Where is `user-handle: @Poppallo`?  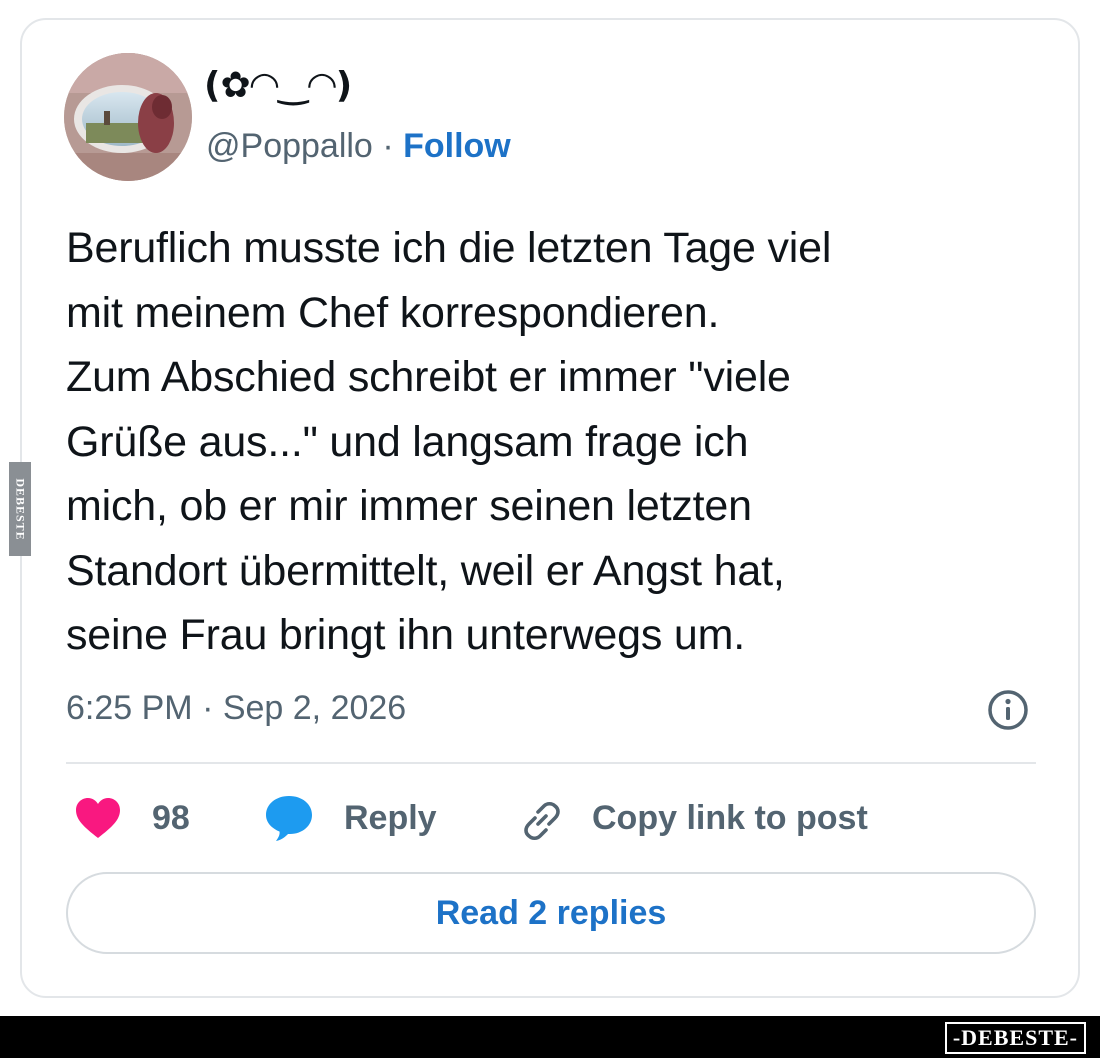
user-handle: @Poppallo is located at coordinates (289, 146).